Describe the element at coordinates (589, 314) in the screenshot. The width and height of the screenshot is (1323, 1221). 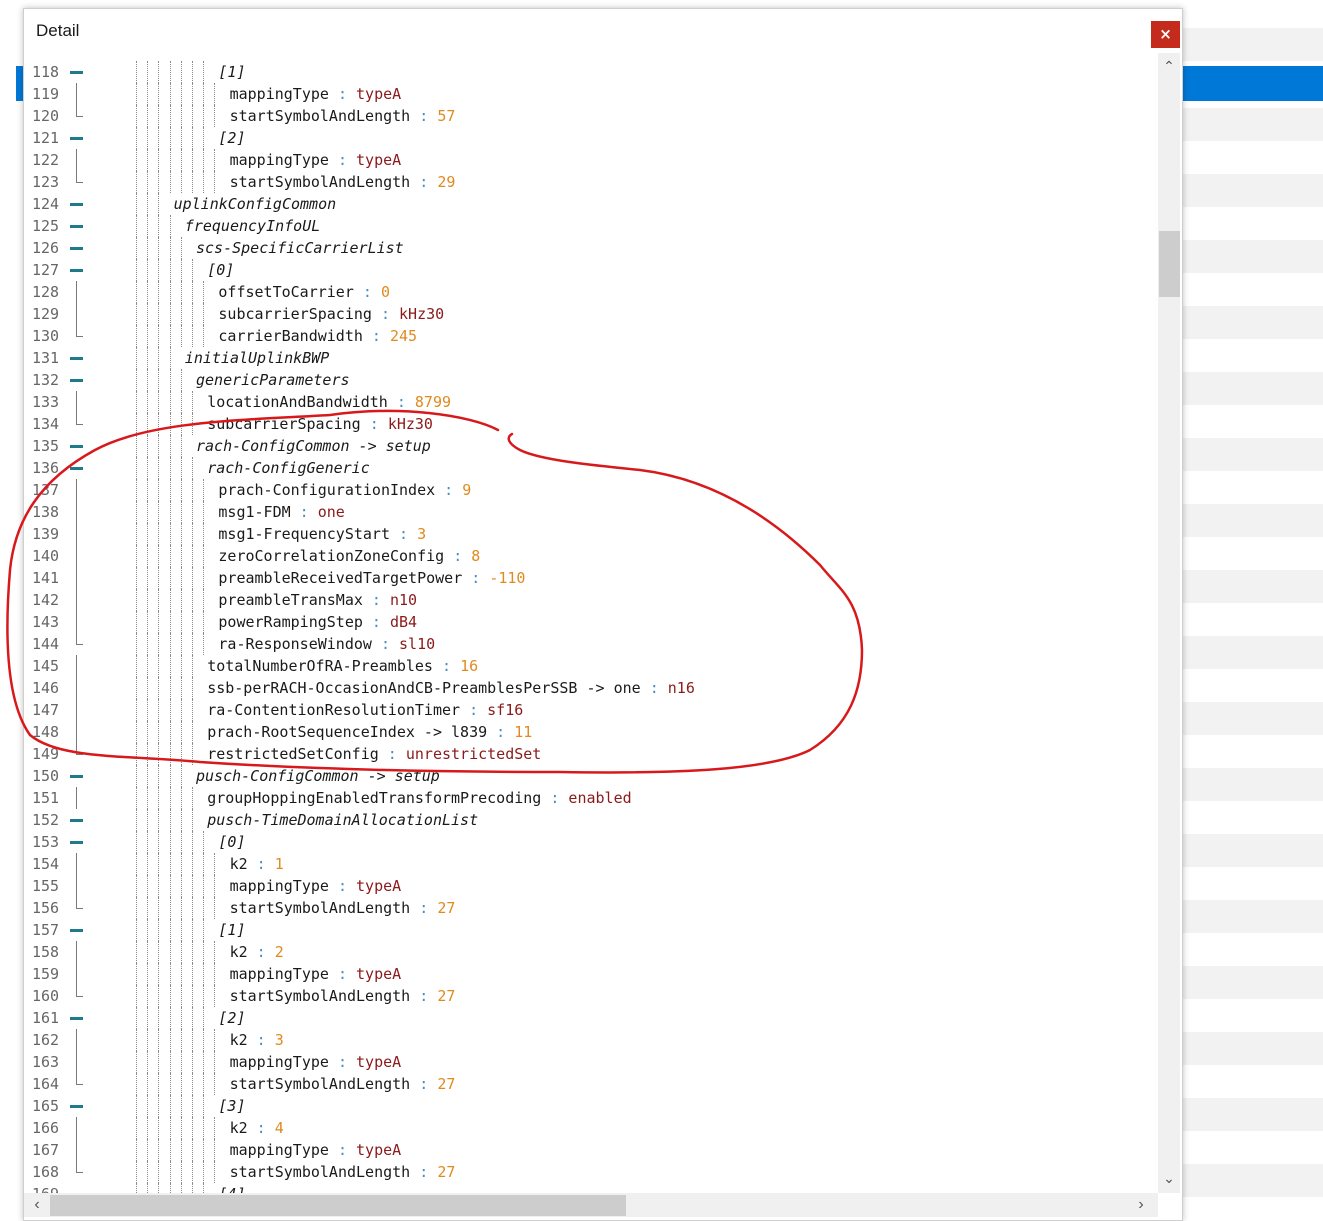
I see `code-line: 129 subcarrierSpacing : kHz30` at that location.